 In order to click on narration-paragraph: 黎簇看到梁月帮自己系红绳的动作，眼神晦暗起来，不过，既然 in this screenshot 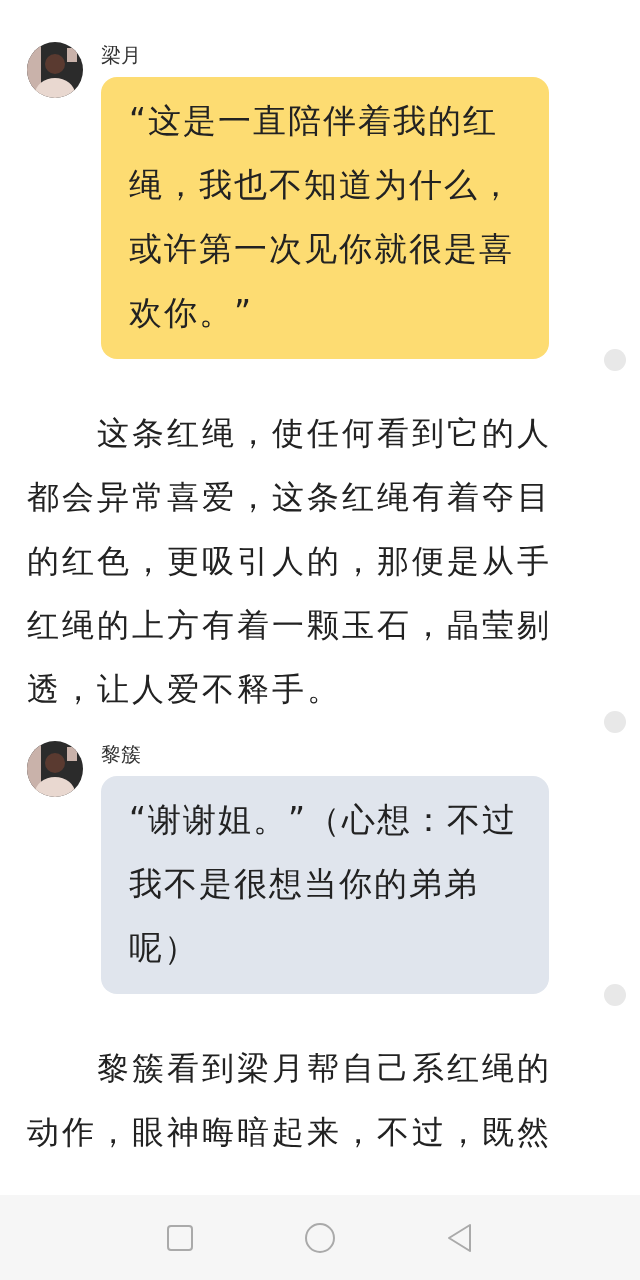, I will do `click(290, 1100)`.